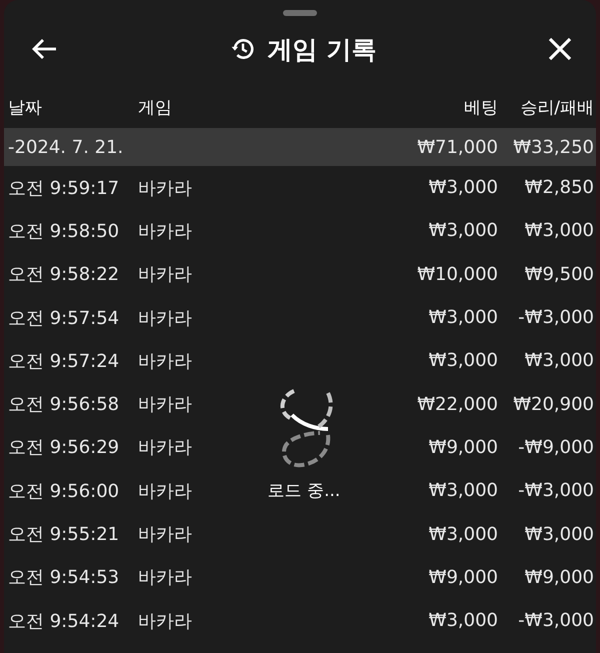 The height and width of the screenshot is (653, 600). Describe the element at coordinates (64, 448) in the screenshot. I see `time-cell-text: 오전 9:56:29` at that location.